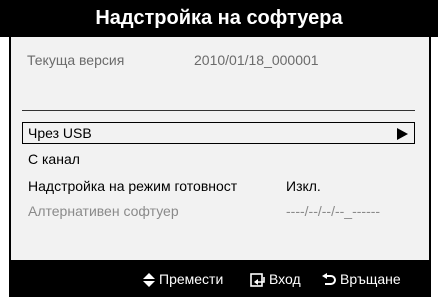 This screenshot has width=438, height=305. What do you see at coordinates (54, 159) in the screenshot?
I see `menu-item-label: С канал` at bounding box center [54, 159].